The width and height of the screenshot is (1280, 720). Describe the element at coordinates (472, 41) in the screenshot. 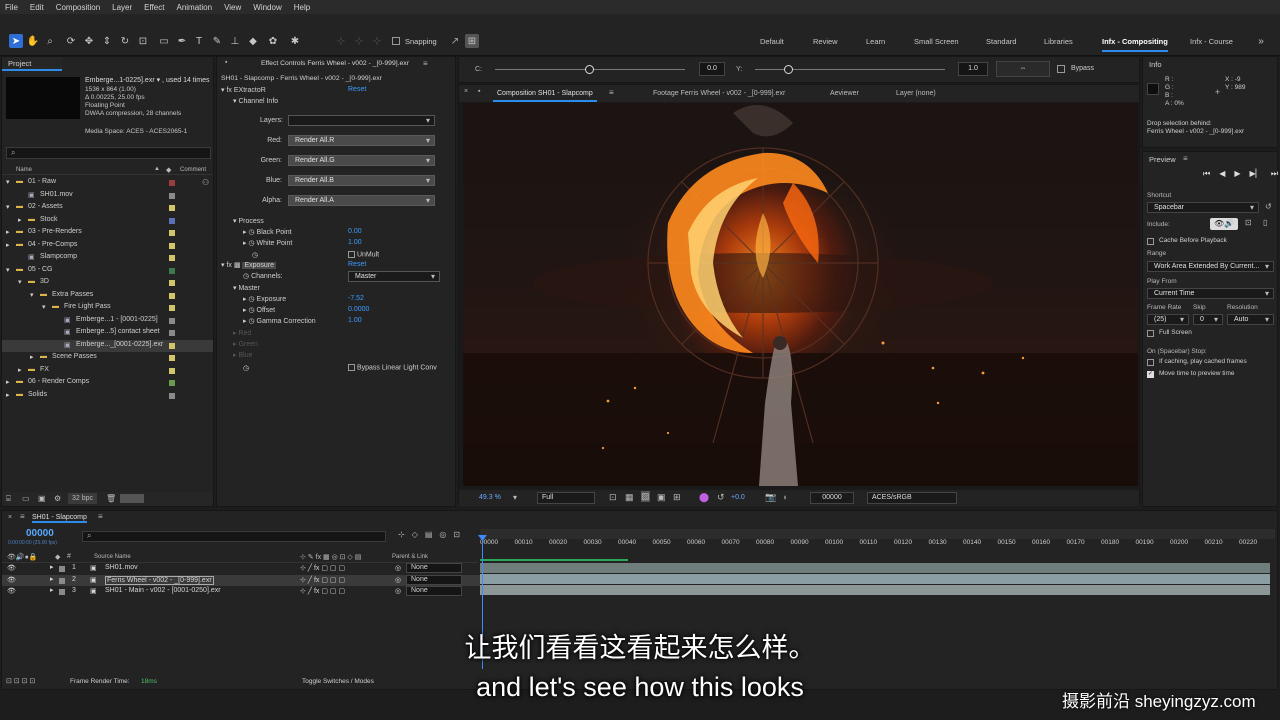

I see `snap-grid-icon: ⊞` at that location.